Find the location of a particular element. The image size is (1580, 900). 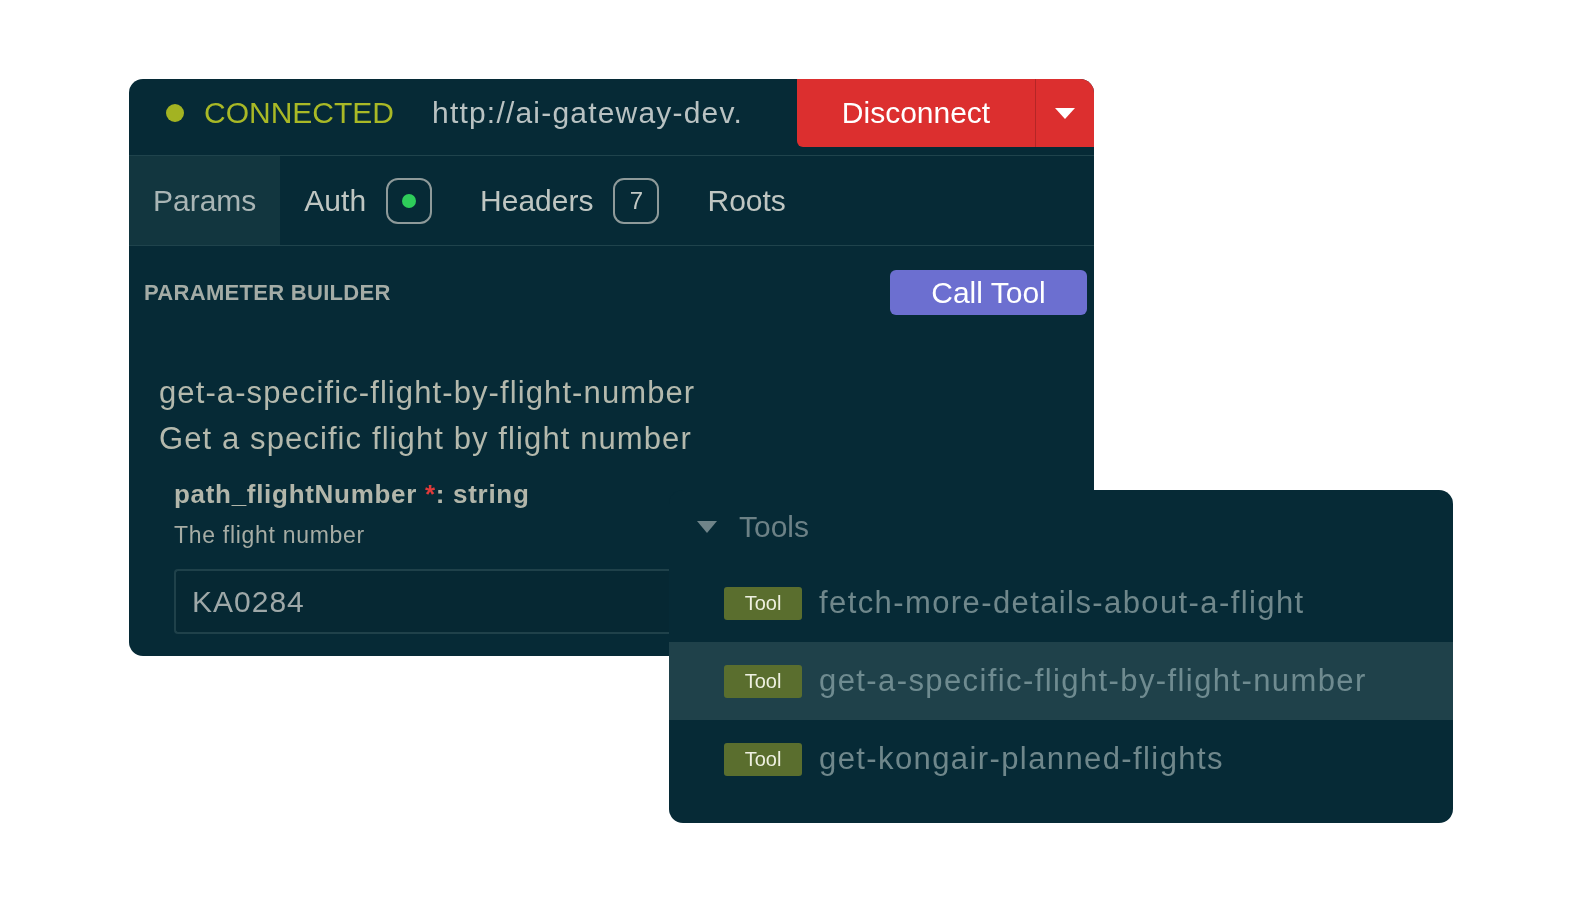

tab: Headers 7 is located at coordinates (570, 200).